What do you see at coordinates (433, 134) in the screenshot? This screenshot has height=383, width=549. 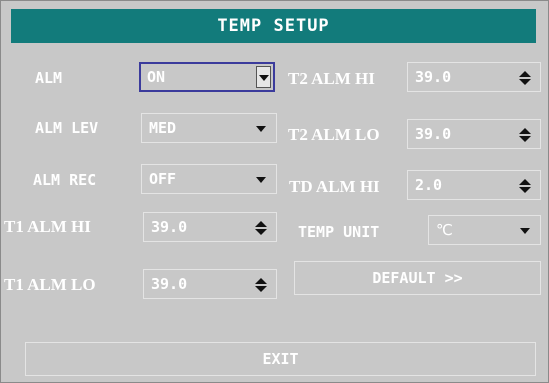 I see `t2-alm-lo-value: 39.0` at bounding box center [433, 134].